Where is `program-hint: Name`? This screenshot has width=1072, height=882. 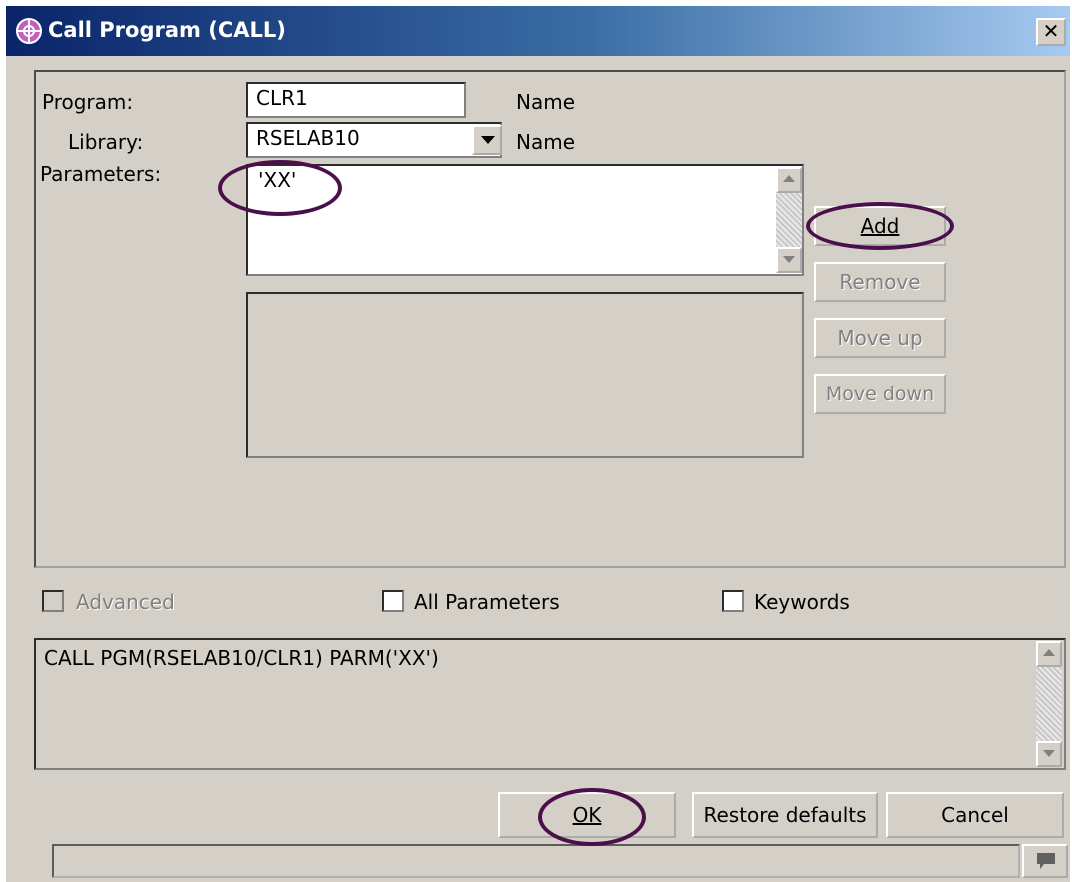
program-hint: Name is located at coordinates (546, 102).